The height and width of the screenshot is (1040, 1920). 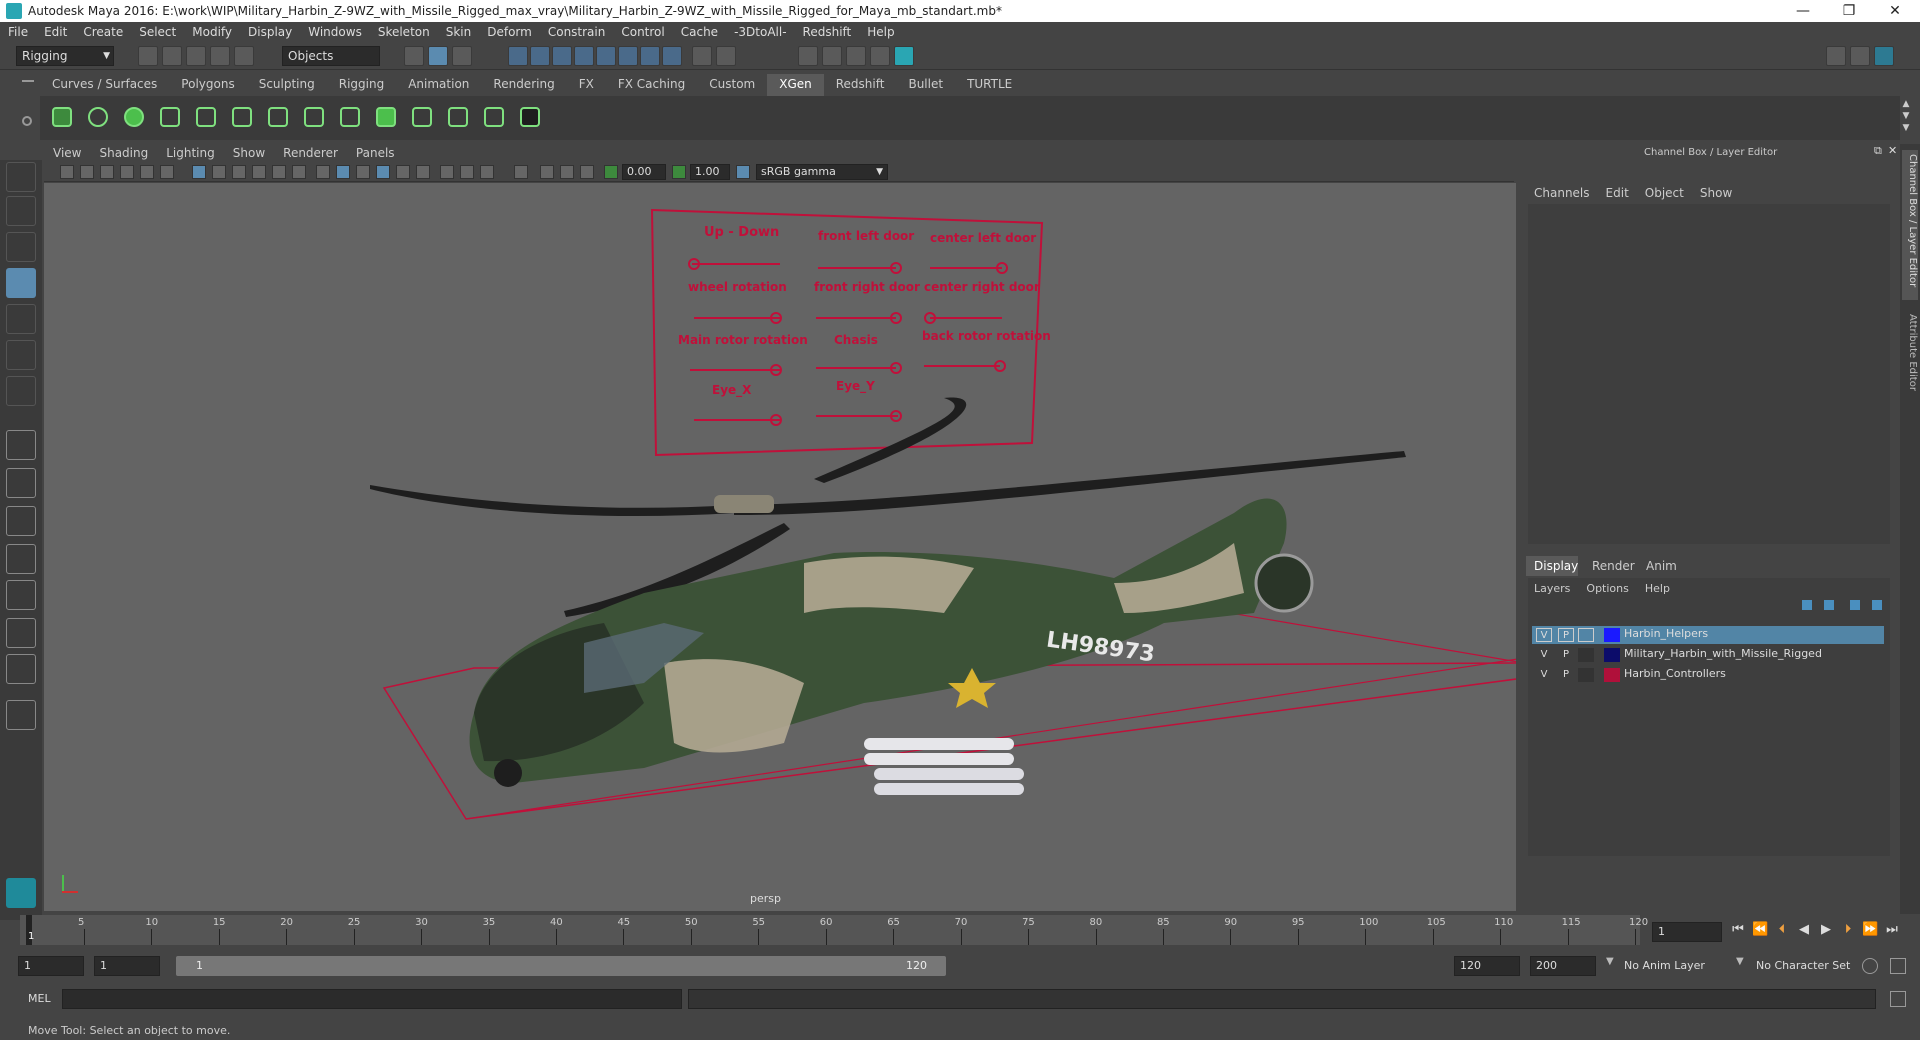 What do you see at coordinates (1804, 930) in the screenshot?
I see `play-backward-icon: ◀` at bounding box center [1804, 930].